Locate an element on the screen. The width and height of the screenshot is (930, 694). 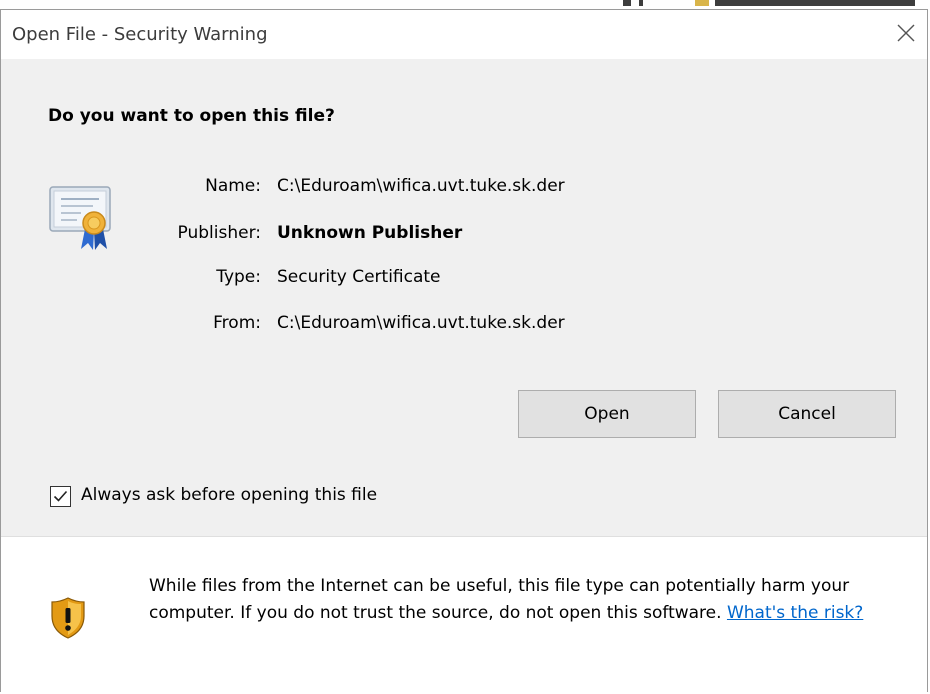
from-value: C:\Eduroam\wifica.uvt.tuke.sk.der is located at coordinates (421, 323).